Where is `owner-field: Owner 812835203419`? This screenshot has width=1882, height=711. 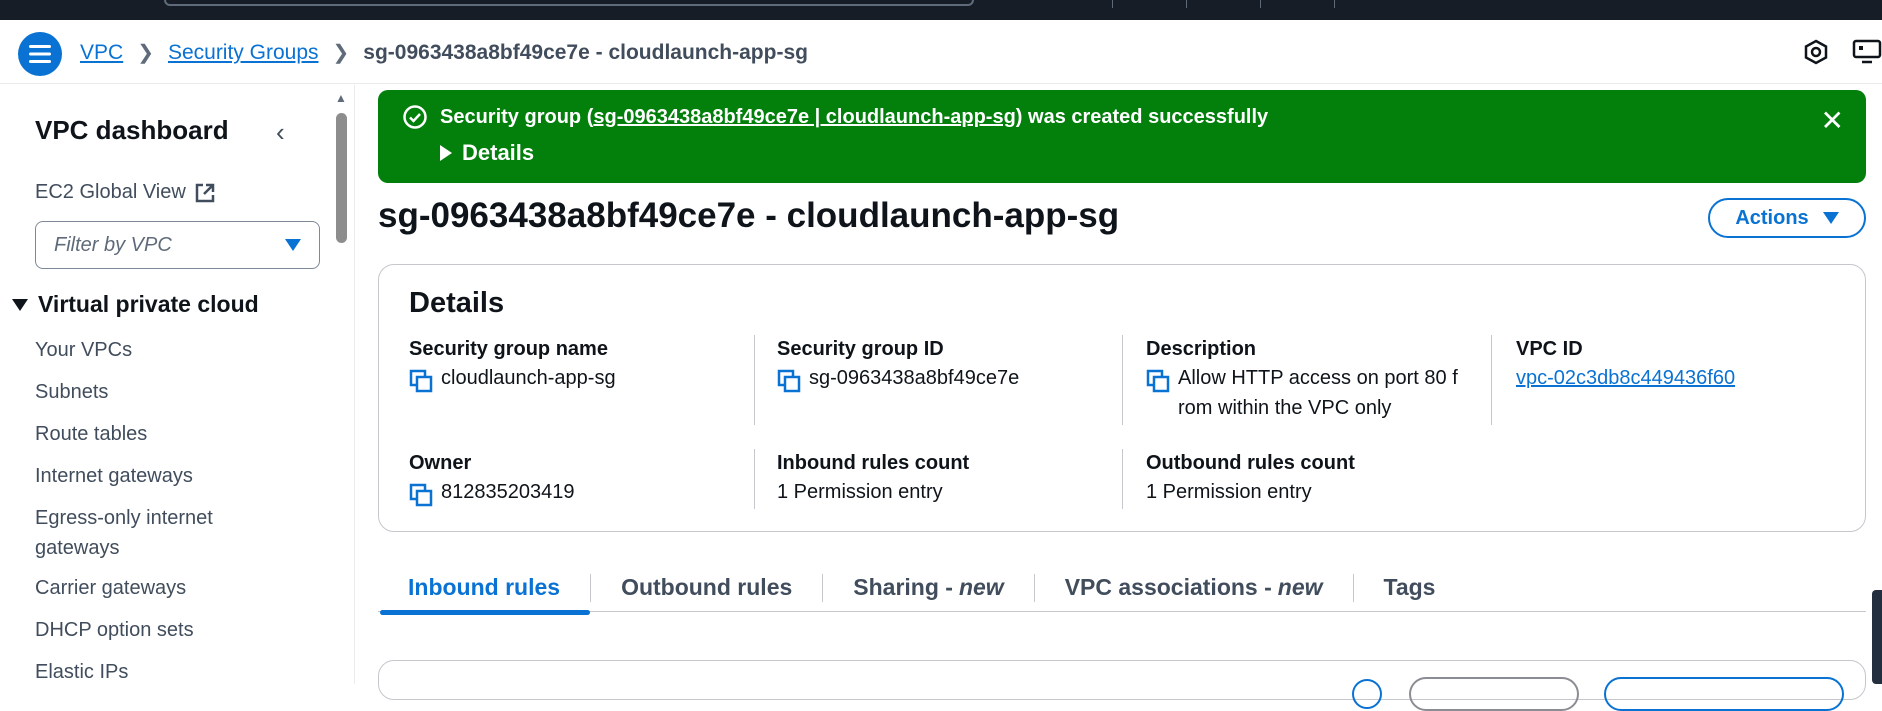 owner-field: Owner 812835203419 is located at coordinates (491, 478).